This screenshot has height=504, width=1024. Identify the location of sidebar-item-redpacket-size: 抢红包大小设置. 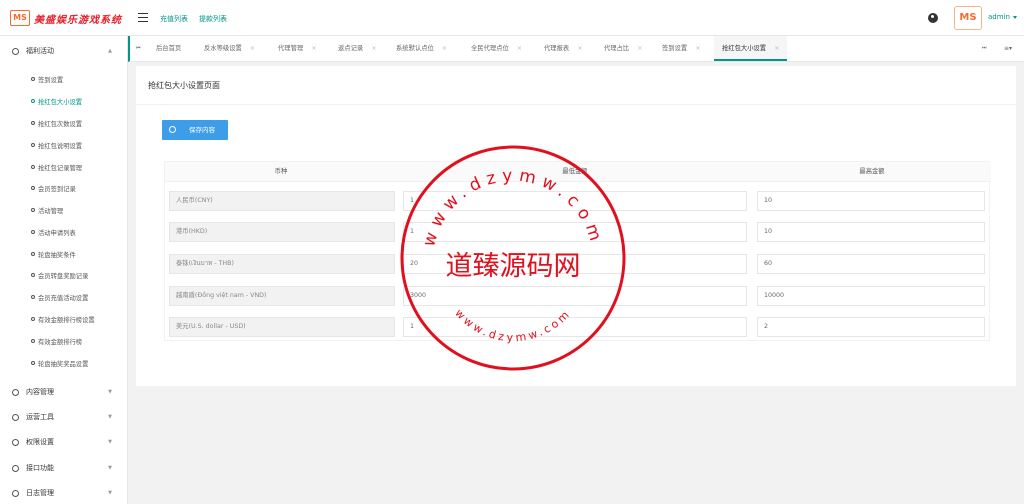
(64, 101).